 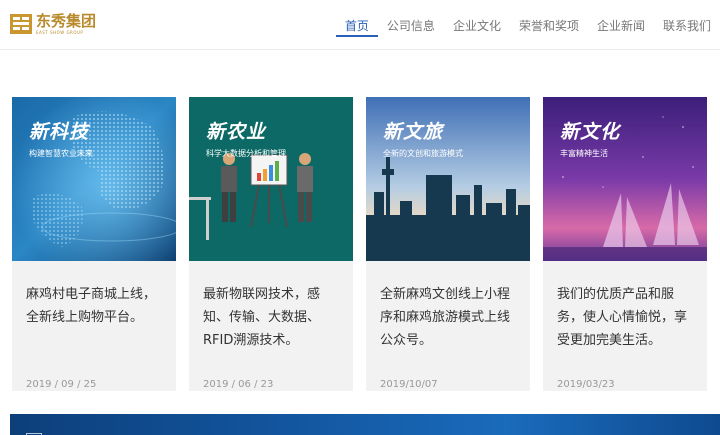 I want to click on card-text: 最新物联网技术，感知、传输、大数据、RFID溯源技术。, so click(x=262, y=317).